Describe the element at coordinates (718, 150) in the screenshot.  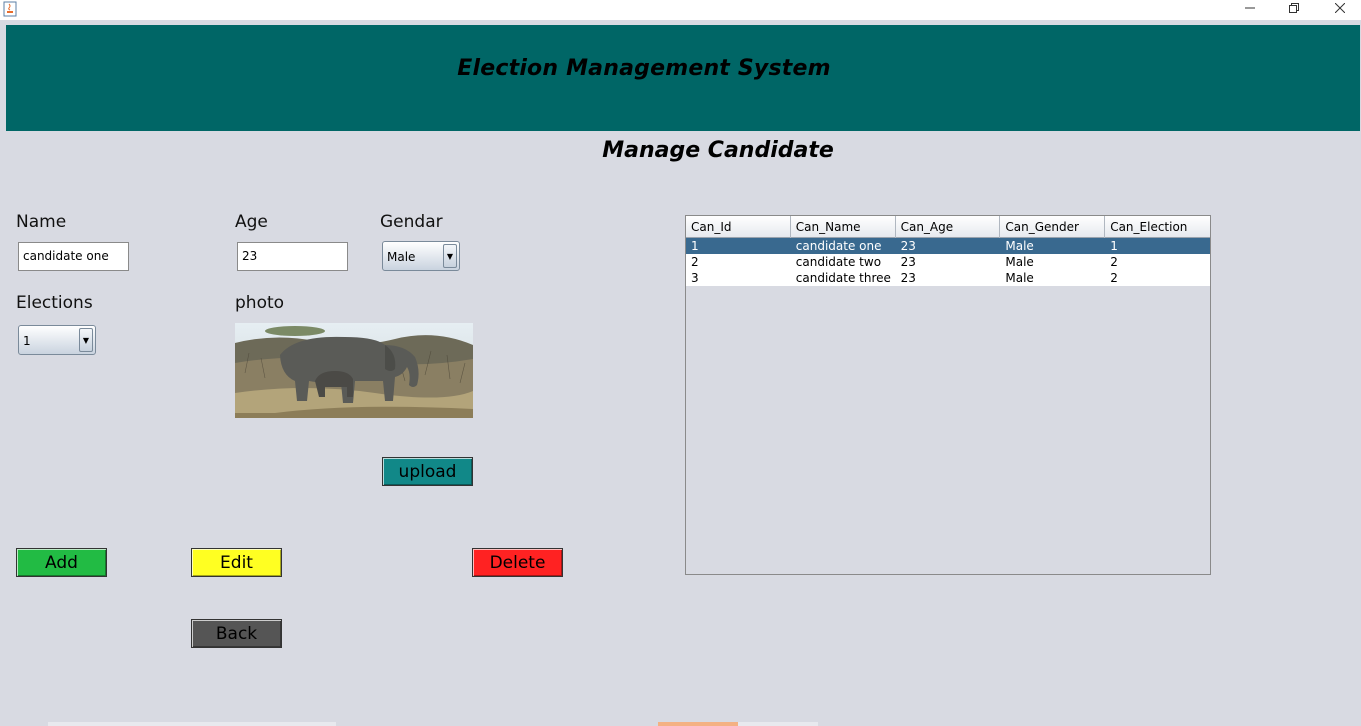
I see `page-title: Manage Candidate` at that location.